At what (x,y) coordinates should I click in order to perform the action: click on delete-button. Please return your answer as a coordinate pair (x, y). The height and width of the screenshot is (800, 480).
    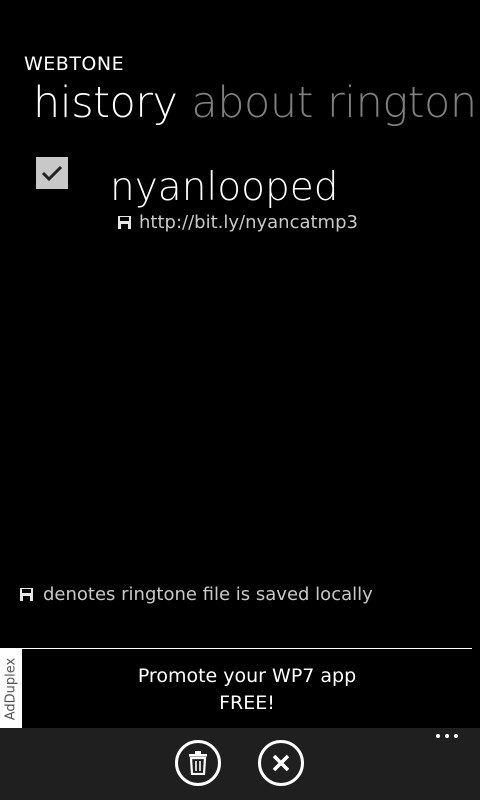
    Looking at the image, I should click on (198, 763).